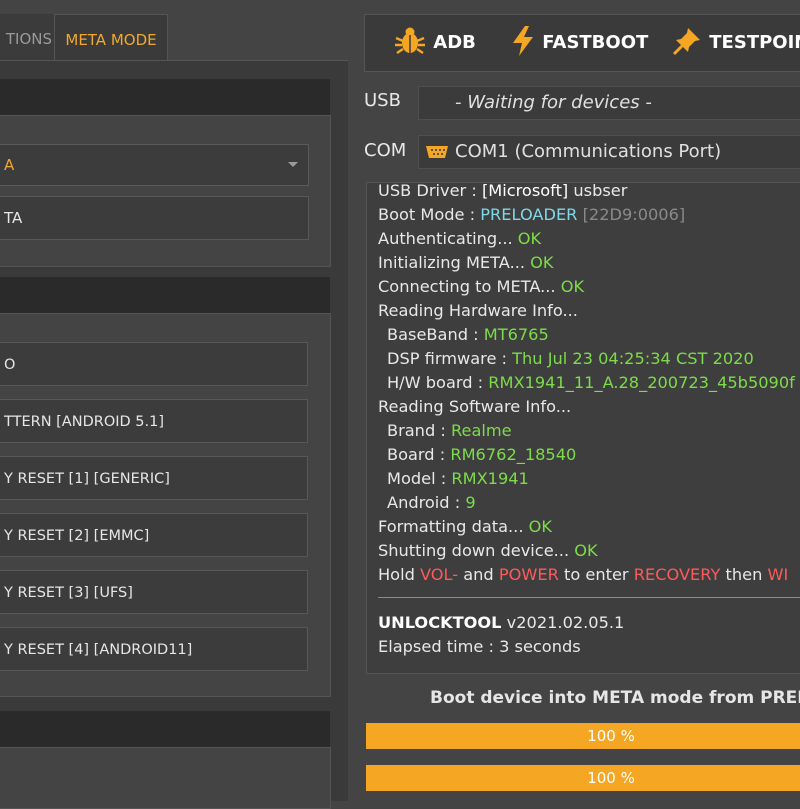  I want to click on log-text: USB Driver :, so click(430, 191).